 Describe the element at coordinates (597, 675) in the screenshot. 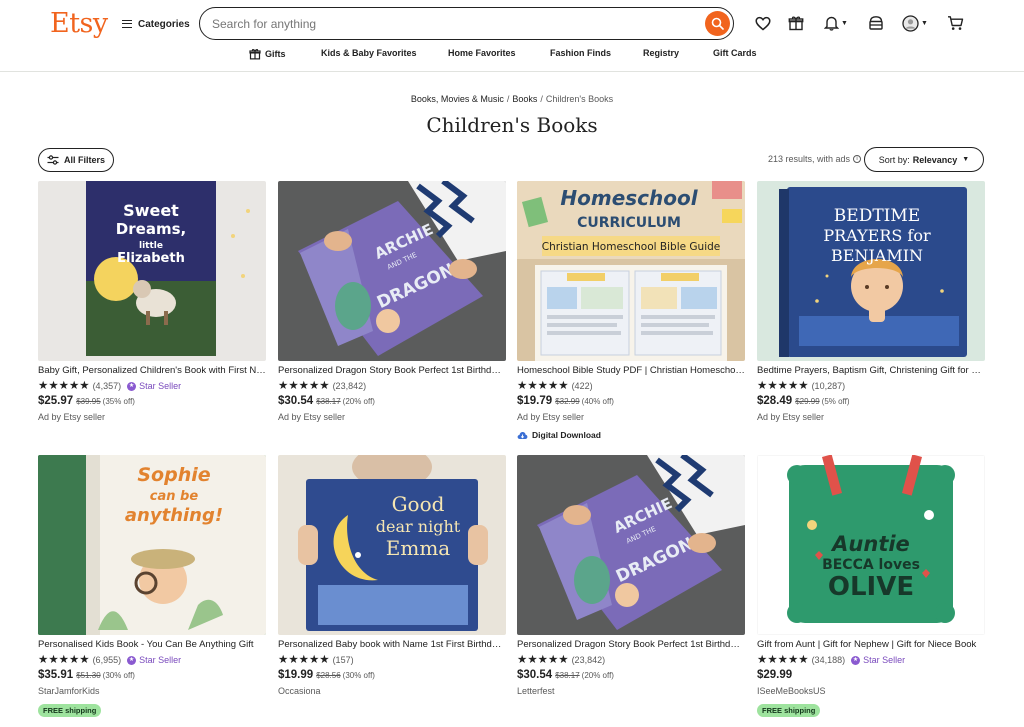

I see `discount: (20% off)` at that location.